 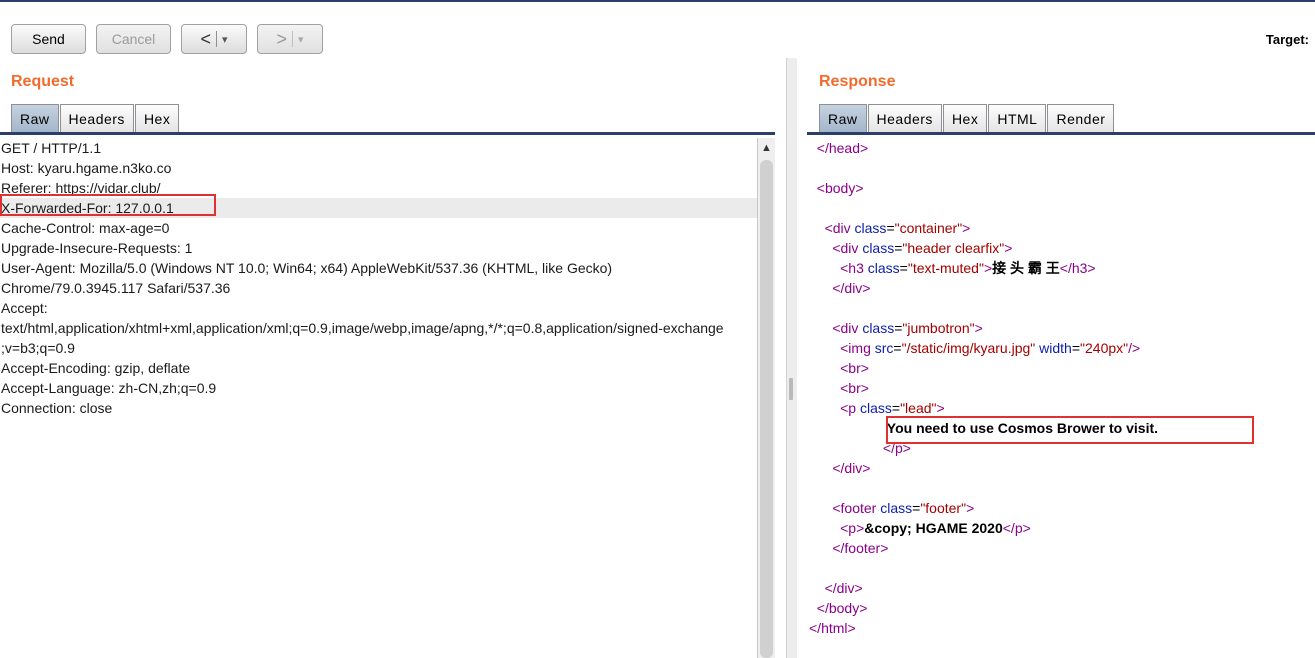 What do you see at coordinates (1070, 430) in the screenshot?
I see `highlight-box-message` at bounding box center [1070, 430].